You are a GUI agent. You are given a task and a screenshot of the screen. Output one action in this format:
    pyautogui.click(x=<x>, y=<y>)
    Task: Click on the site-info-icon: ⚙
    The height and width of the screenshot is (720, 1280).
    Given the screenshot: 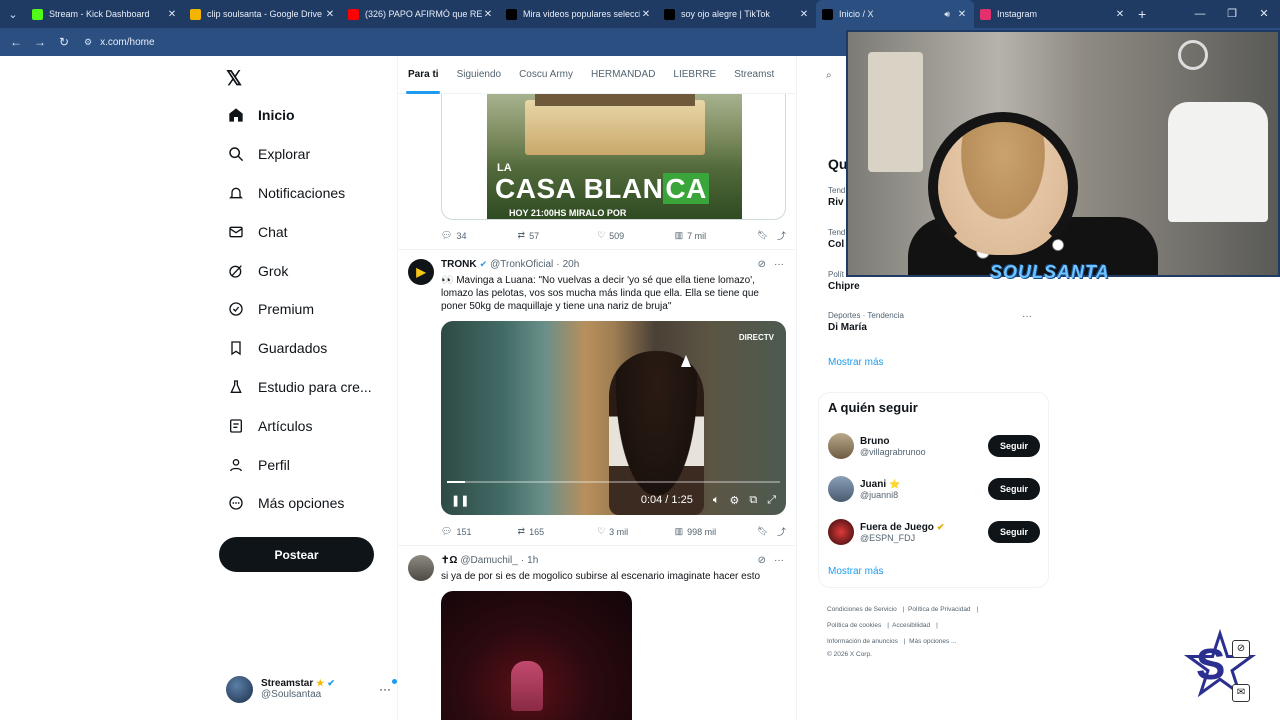 What is the action you would take?
    pyautogui.click(x=88, y=42)
    